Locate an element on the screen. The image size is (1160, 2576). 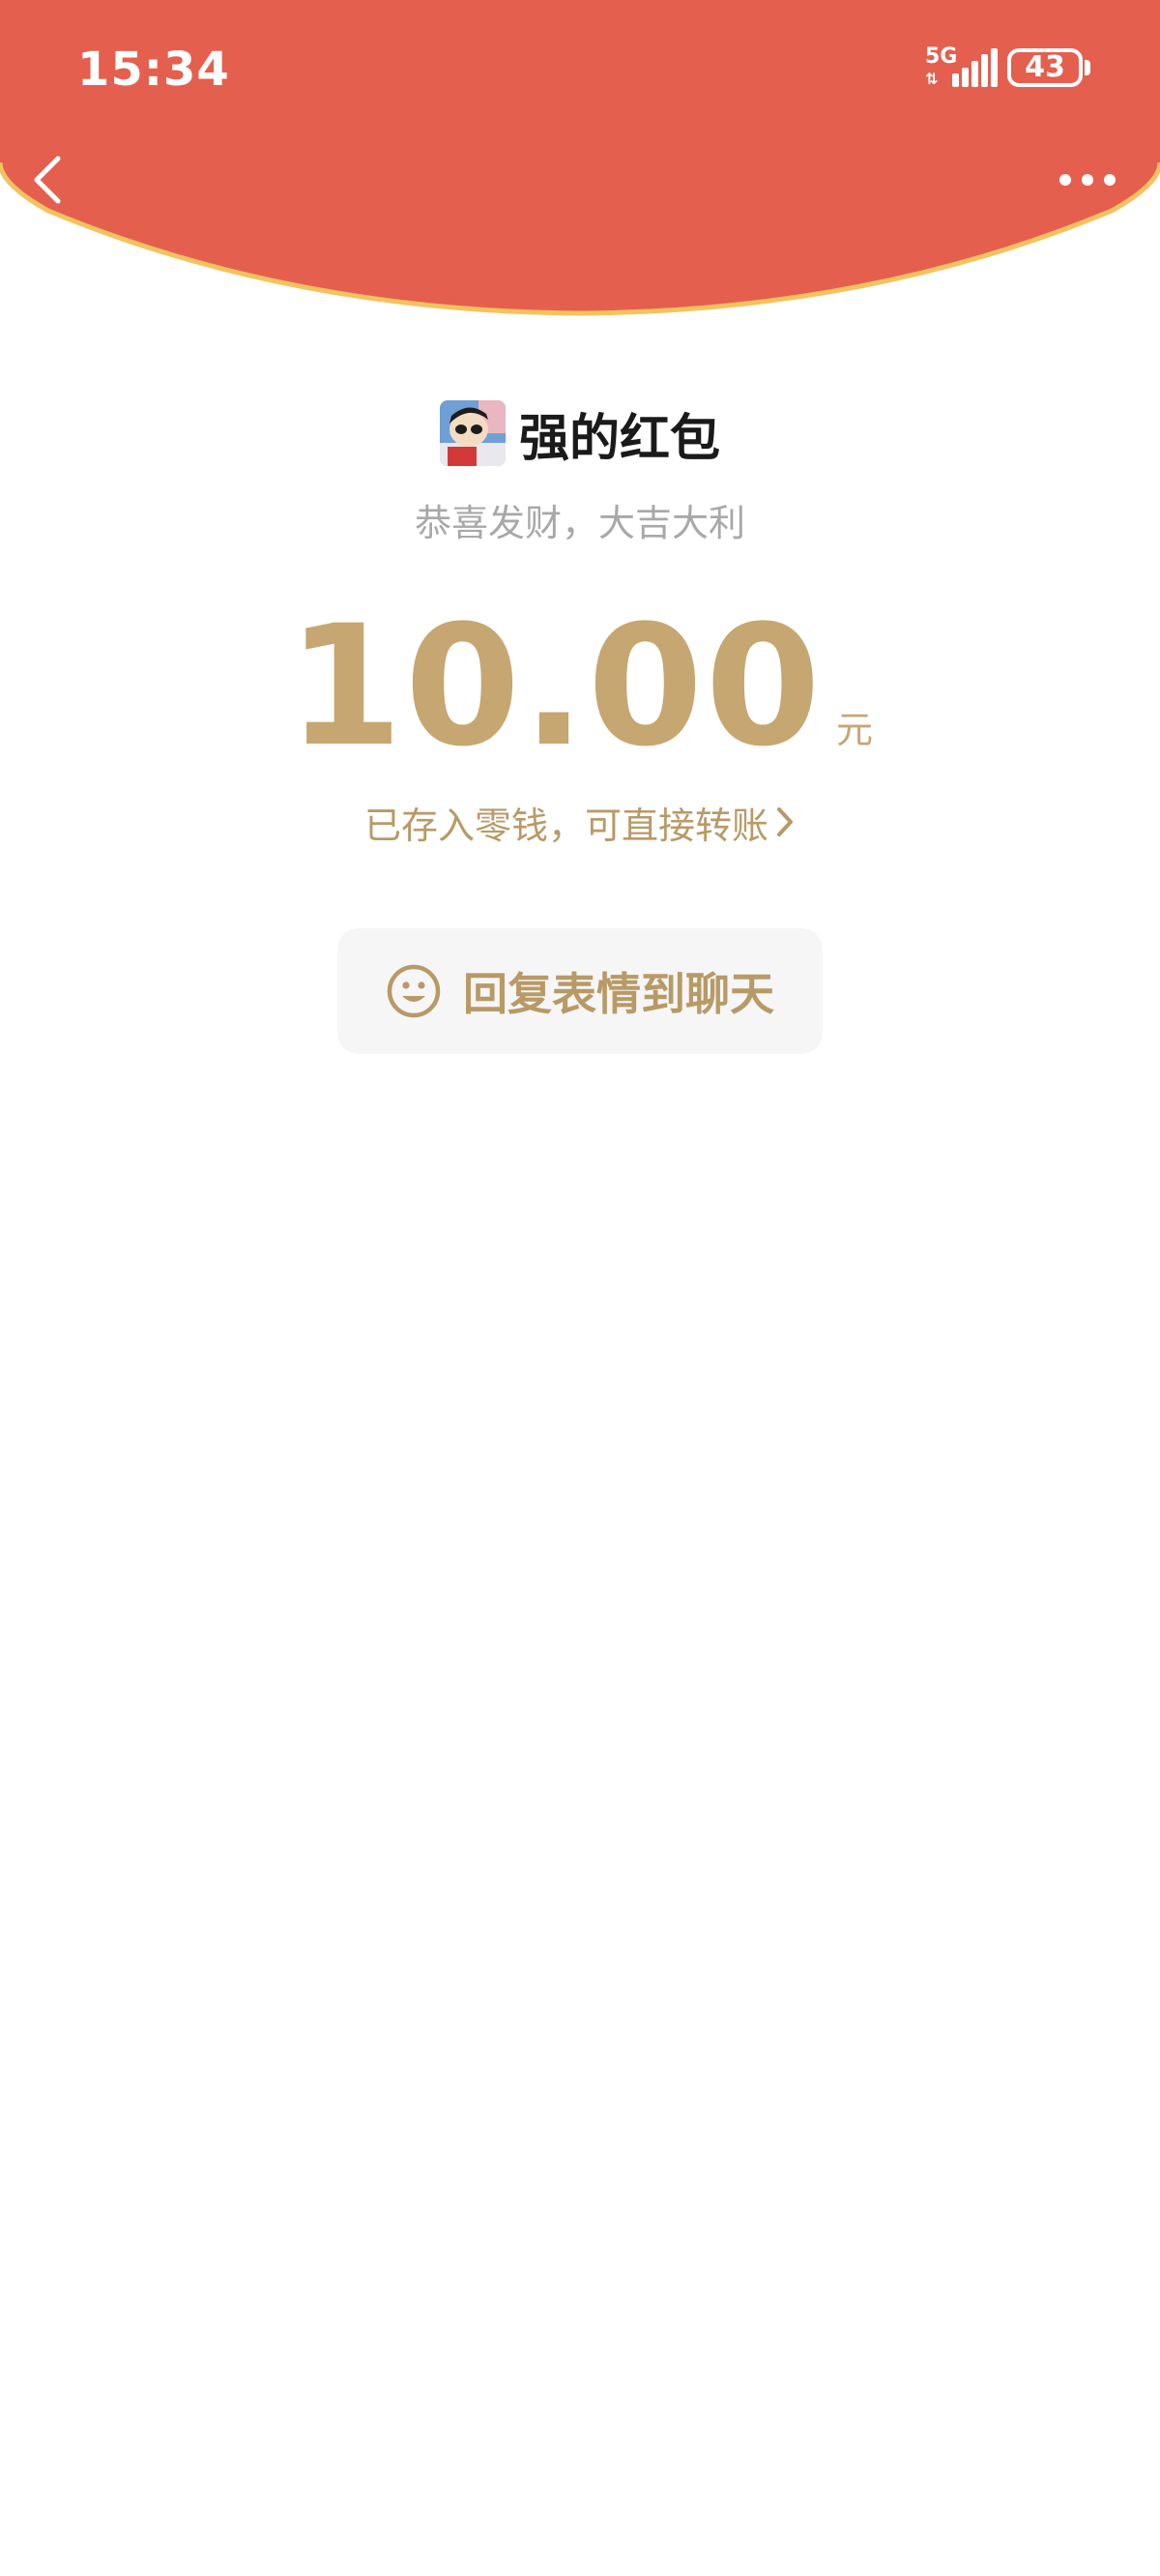
more-button is located at coordinates (1087, 179).